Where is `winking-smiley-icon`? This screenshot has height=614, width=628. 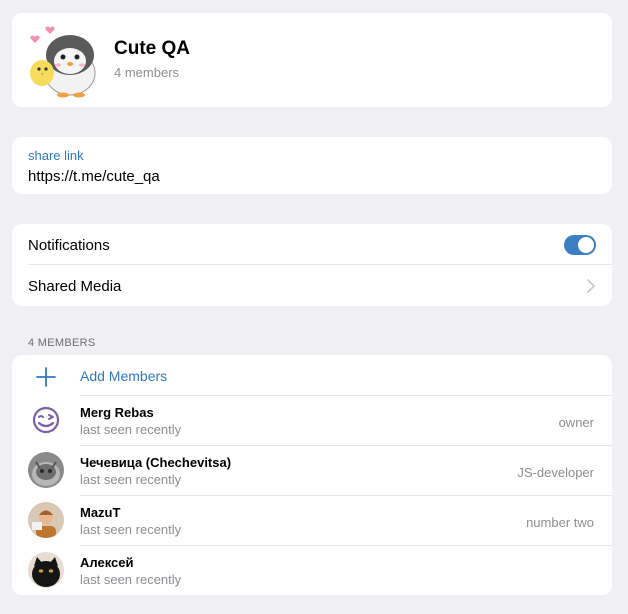
winking-smiley-icon is located at coordinates (46, 420).